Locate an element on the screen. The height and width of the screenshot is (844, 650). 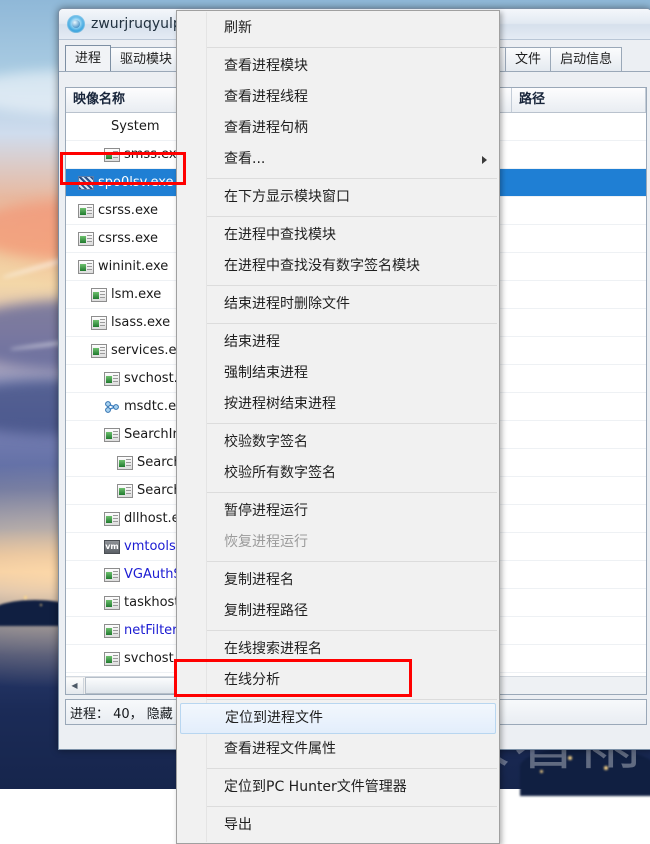
menu-item: 查看进程模块 is located at coordinates (338, 66).